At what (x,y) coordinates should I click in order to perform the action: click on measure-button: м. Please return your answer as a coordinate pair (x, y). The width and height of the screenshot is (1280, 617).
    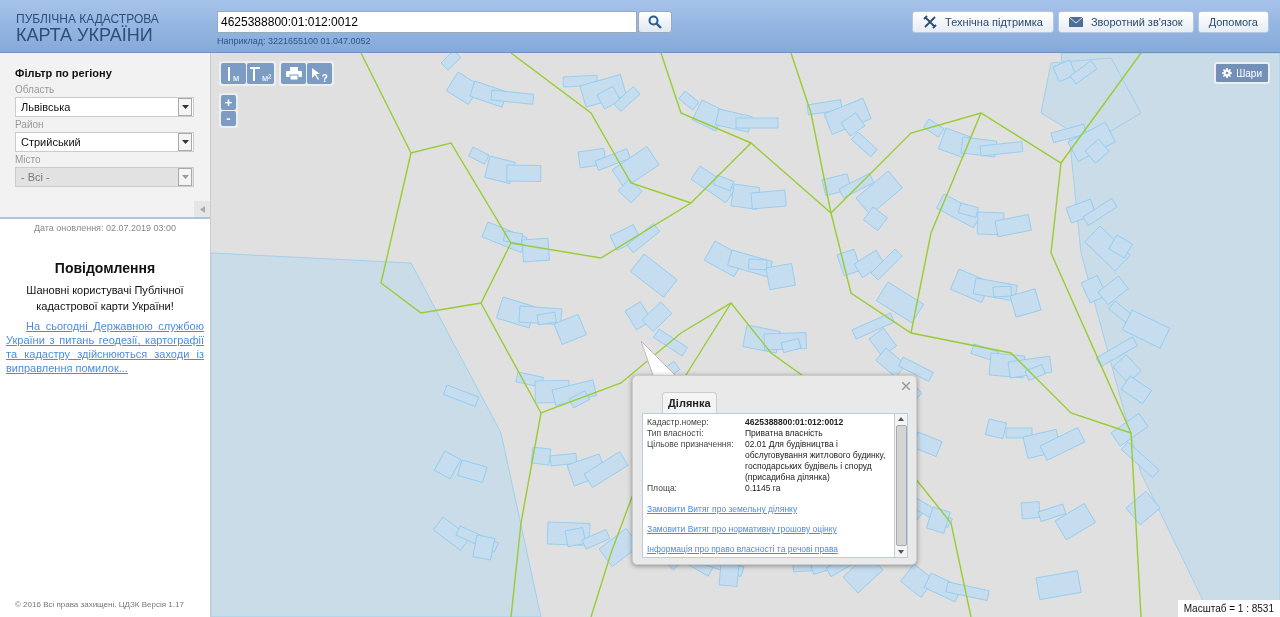
    Looking at the image, I should click on (233, 73).